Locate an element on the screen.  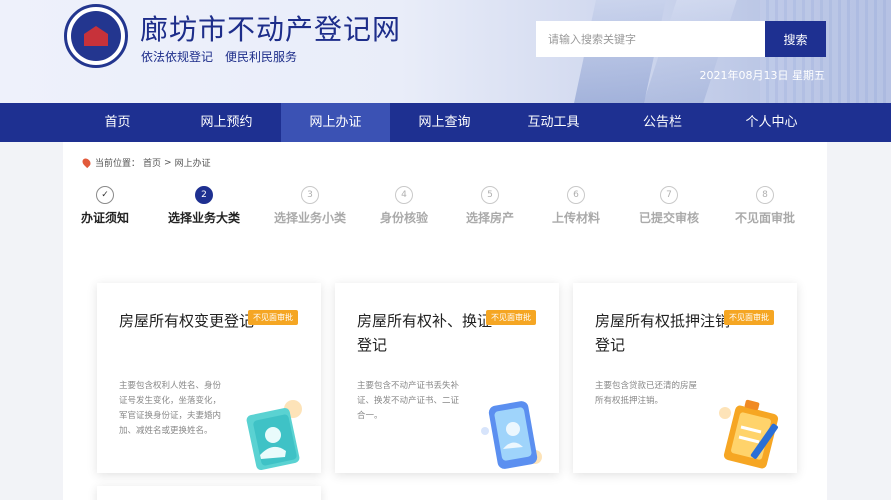
main-nav: 首页 网上预约 网上办证 网上查询 互动工具 公告栏 个人中心 is located at coordinates (445, 122).